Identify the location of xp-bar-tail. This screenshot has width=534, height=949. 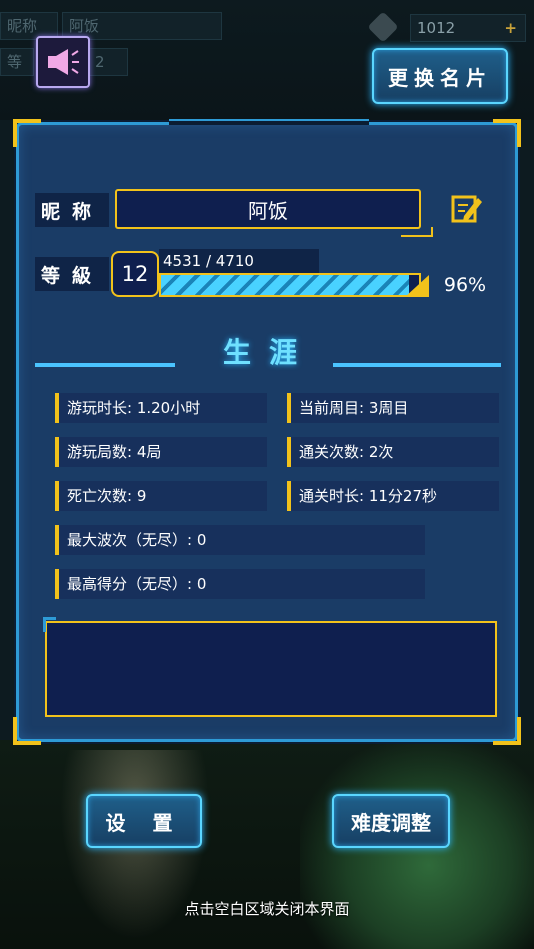
(417, 286).